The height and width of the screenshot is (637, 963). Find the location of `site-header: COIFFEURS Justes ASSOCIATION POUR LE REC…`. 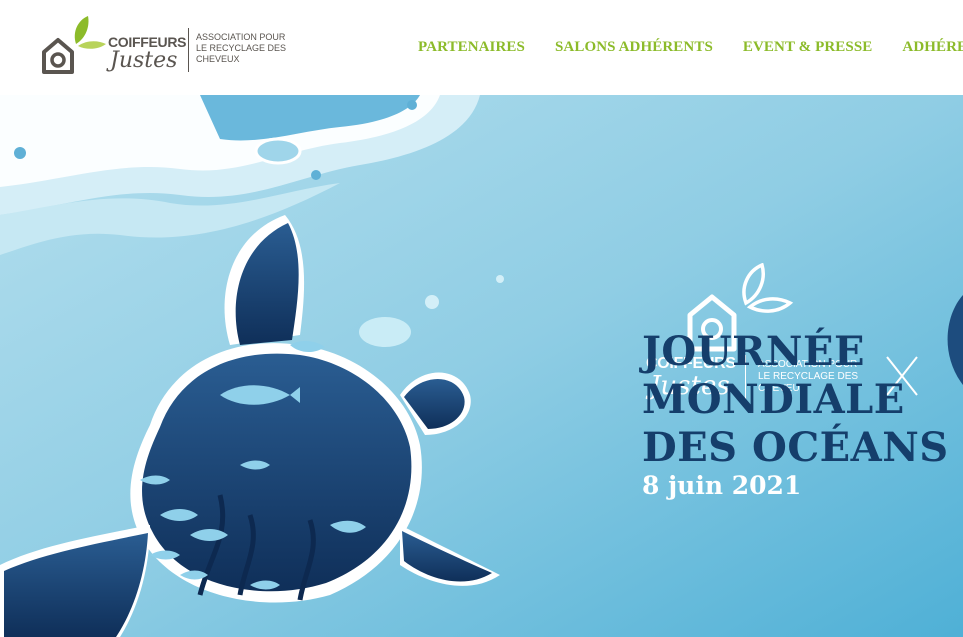

site-header: COIFFEURS Justes ASSOCIATION POUR LE REC… is located at coordinates (481, 47).